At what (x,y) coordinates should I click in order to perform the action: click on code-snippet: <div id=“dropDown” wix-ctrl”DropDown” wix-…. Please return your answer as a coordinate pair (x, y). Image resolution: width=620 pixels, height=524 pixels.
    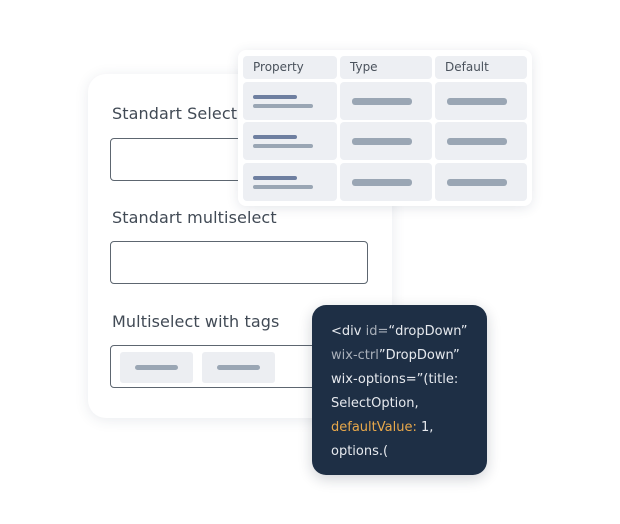
    Looking at the image, I should click on (399, 390).